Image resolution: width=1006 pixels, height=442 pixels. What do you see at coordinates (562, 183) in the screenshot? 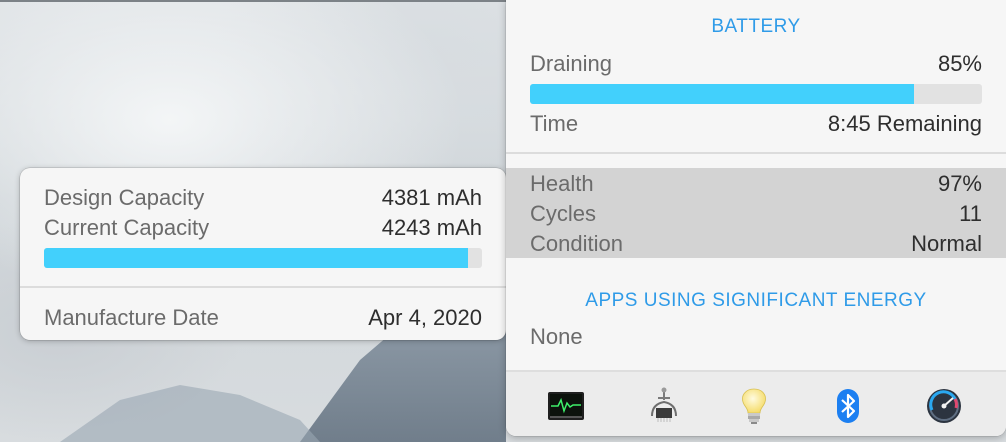
I see `health-label: Health` at bounding box center [562, 183].